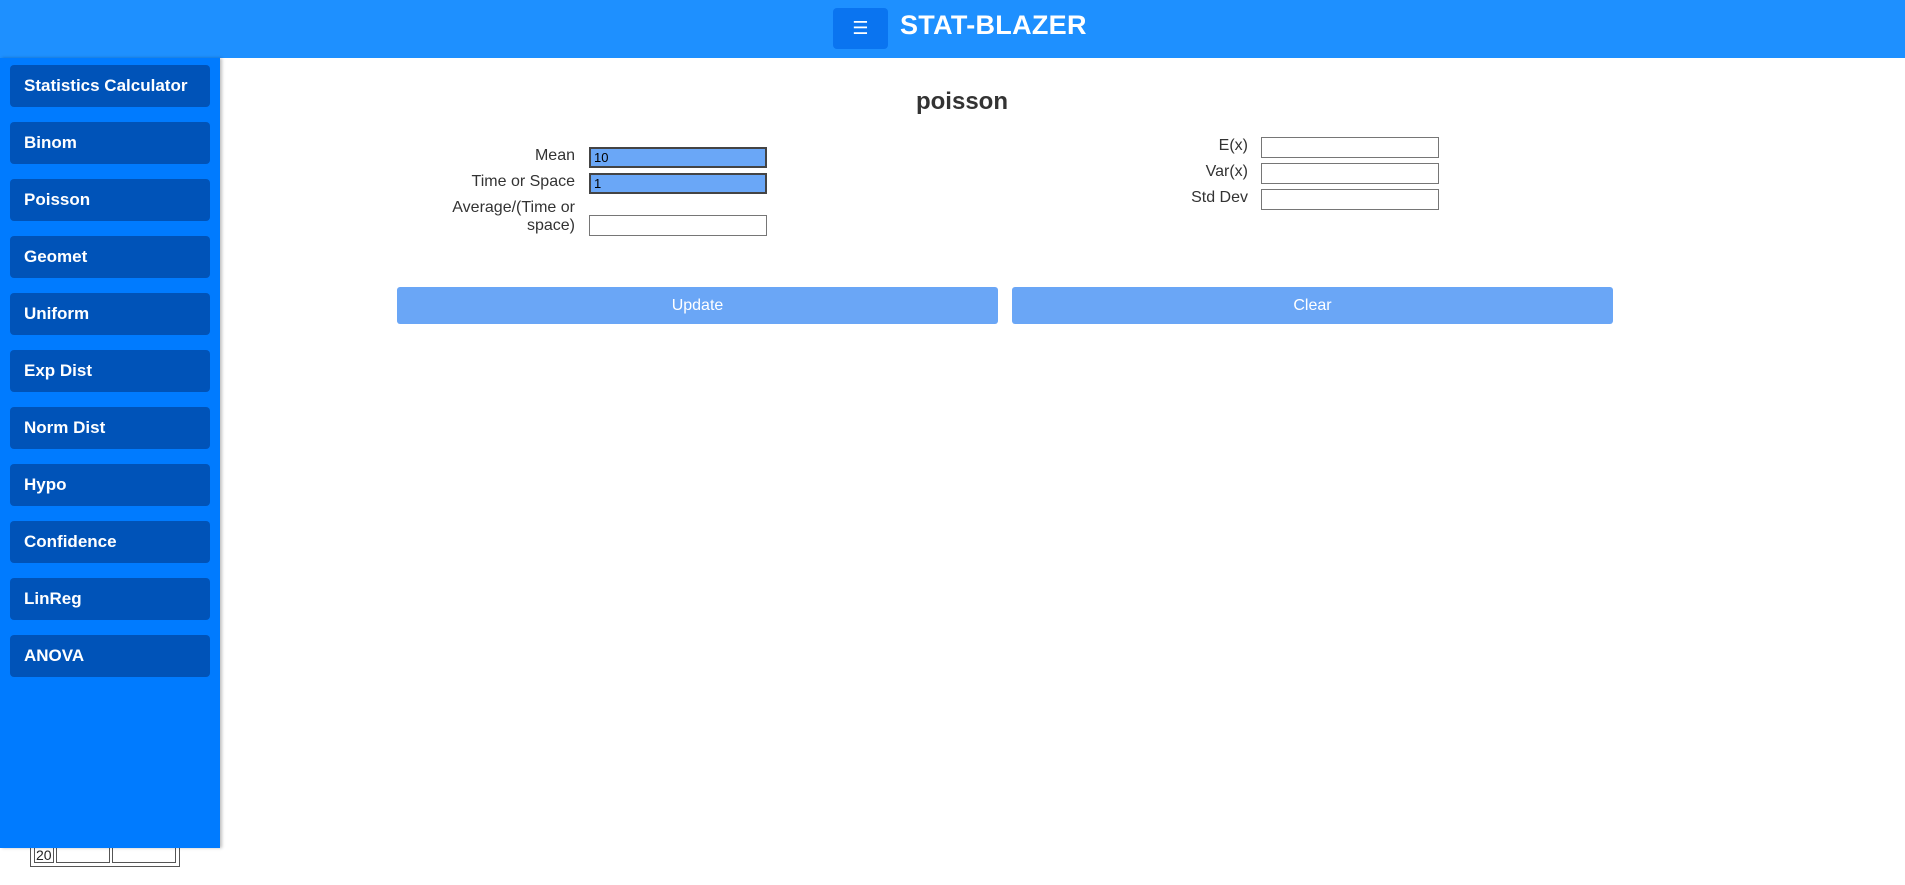 Image resolution: width=1905 pixels, height=885 pixels. Describe the element at coordinates (1219, 197) in the screenshot. I see `stddev-label: Std Dev` at that location.